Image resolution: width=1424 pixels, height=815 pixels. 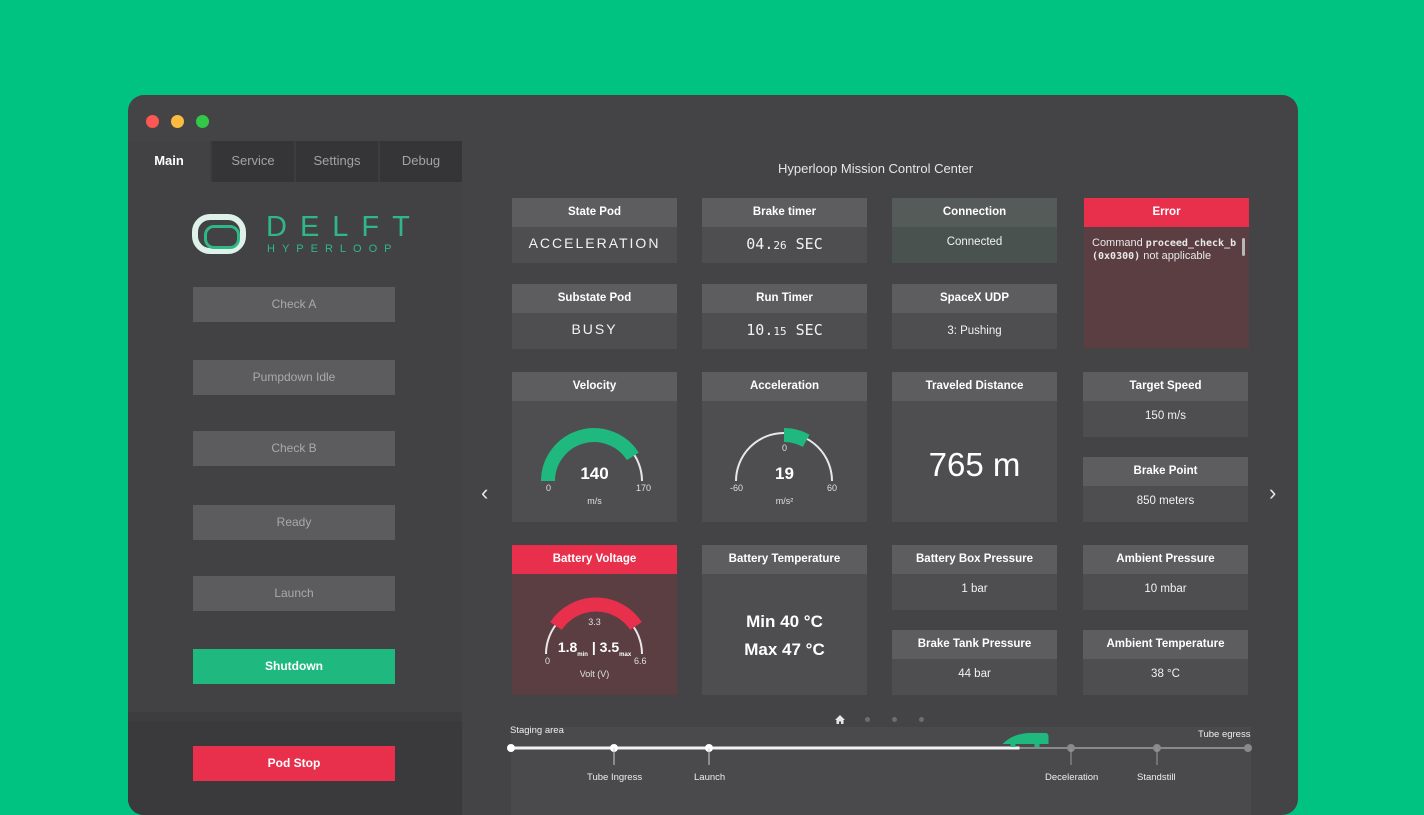 I want to click on distance-number: 765, so click(x=956, y=464).